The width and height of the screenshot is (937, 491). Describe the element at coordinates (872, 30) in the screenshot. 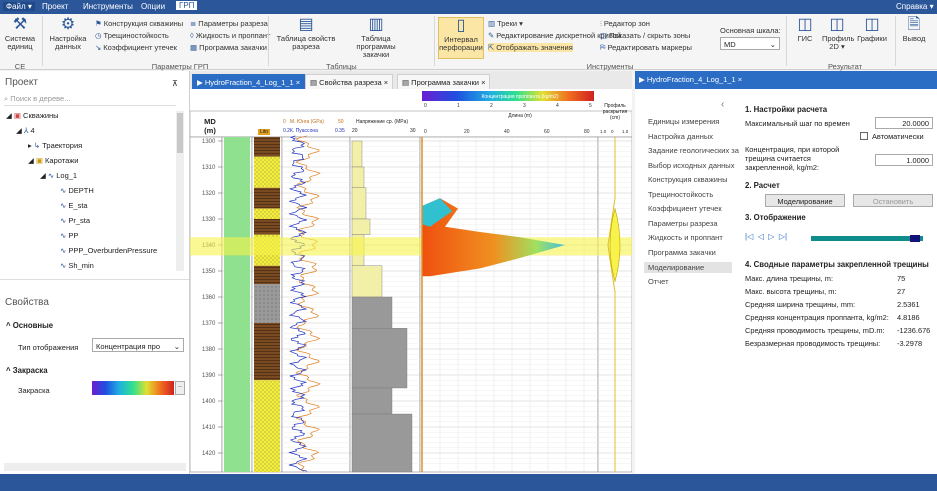

I see `graphs-button: ◫ Графики` at that location.